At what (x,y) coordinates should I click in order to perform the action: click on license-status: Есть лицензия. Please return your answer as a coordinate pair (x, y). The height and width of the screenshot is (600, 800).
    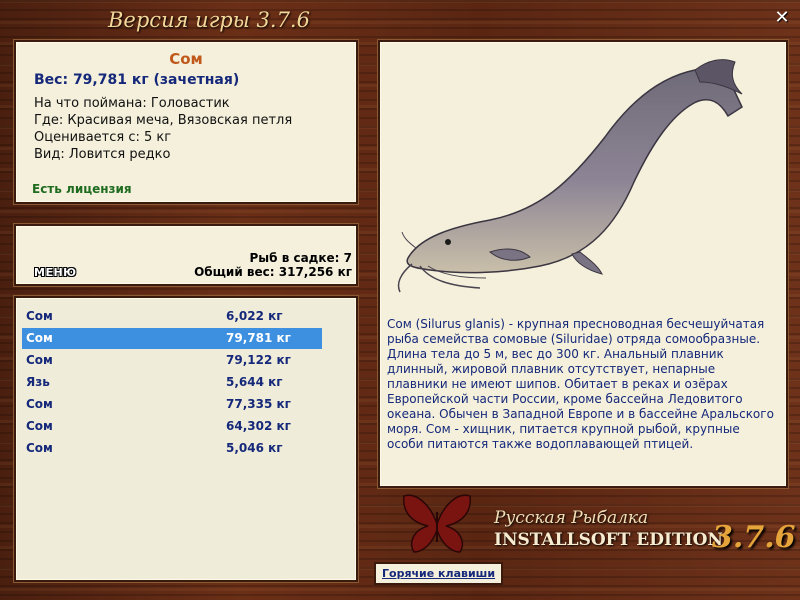
    Looking at the image, I should click on (82, 189).